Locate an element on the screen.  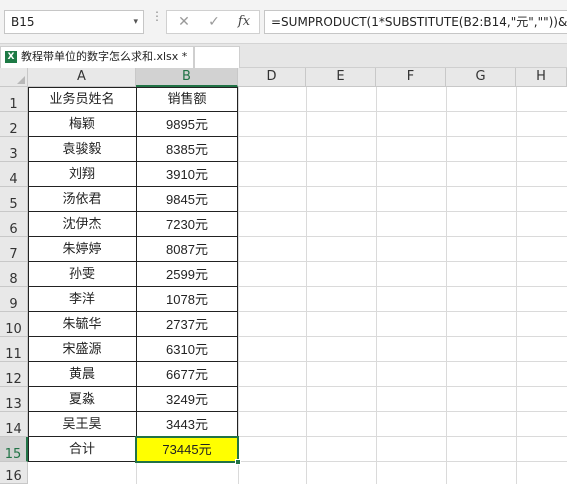
row-header-10: 10 is located at coordinates (14, 324).